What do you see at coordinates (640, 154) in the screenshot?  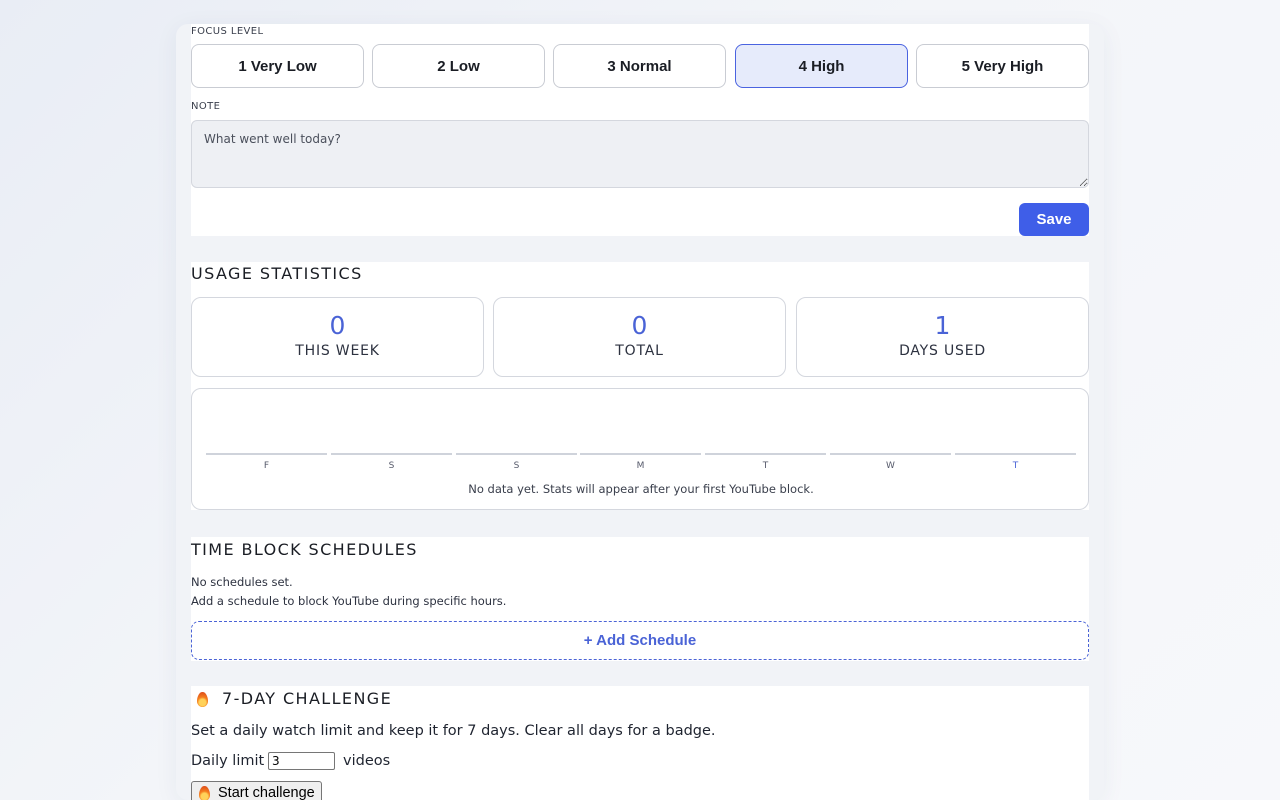 I see `note-textarea` at bounding box center [640, 154].